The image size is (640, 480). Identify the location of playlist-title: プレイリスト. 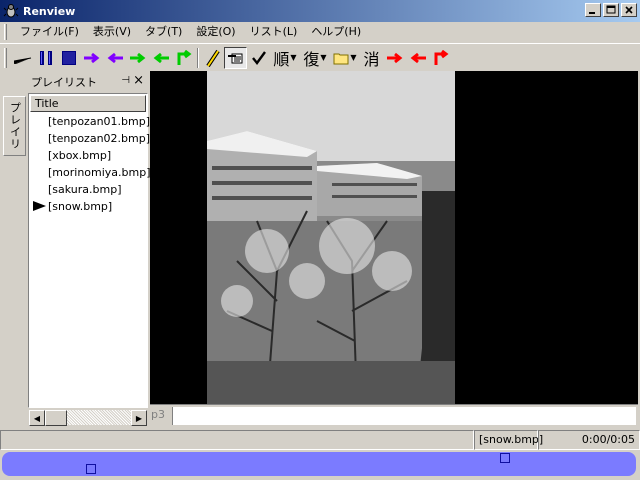
(64, 82).